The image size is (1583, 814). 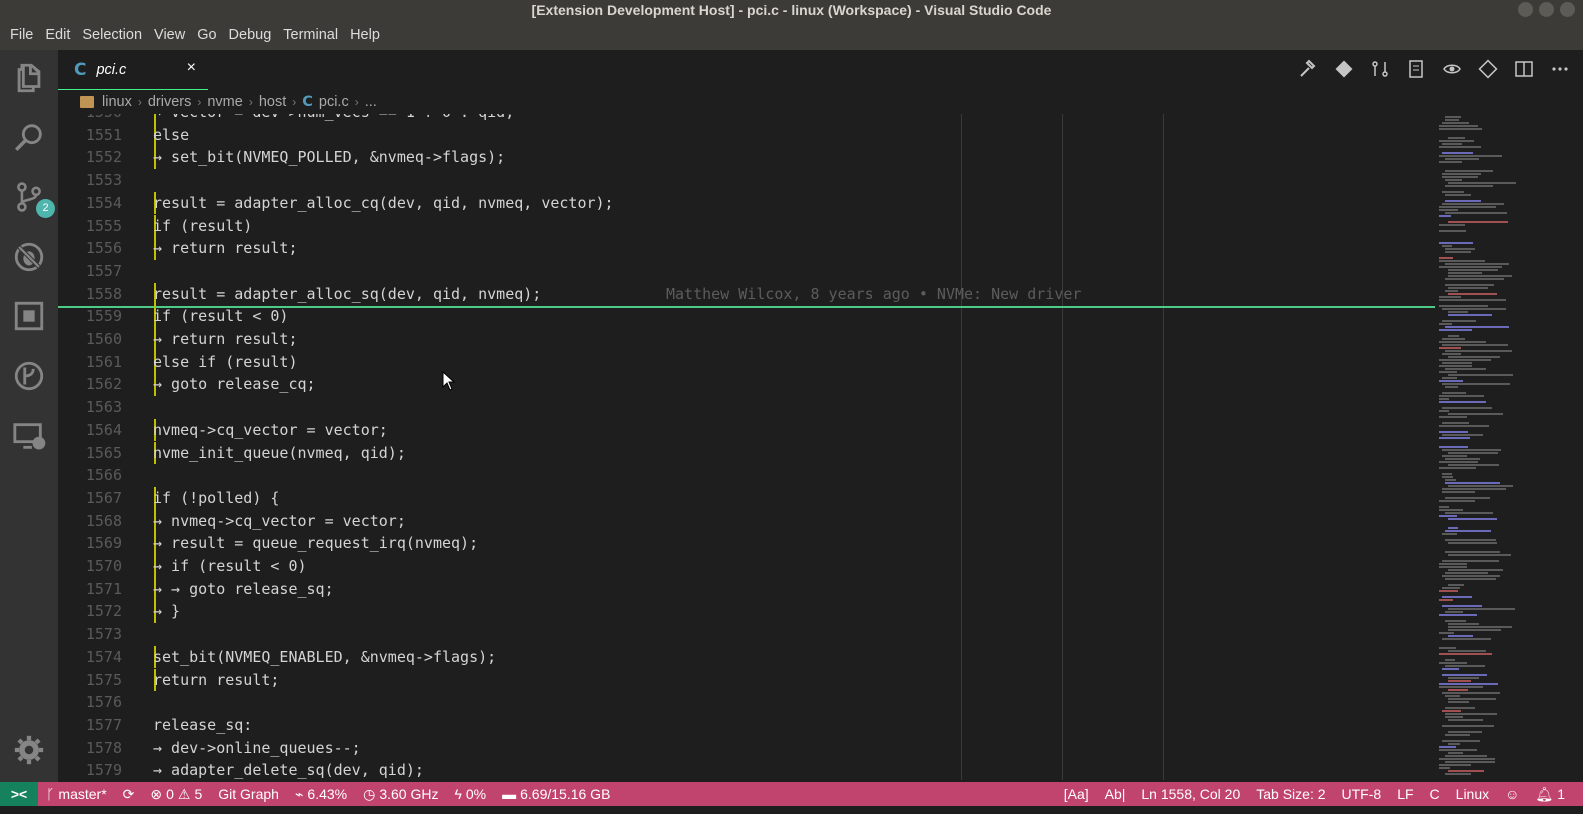 What do you see at coordinates (1290, 794) in the screenshot?
I see `tab-size: Tab Size: 2` at bounding box center [1290, 794].